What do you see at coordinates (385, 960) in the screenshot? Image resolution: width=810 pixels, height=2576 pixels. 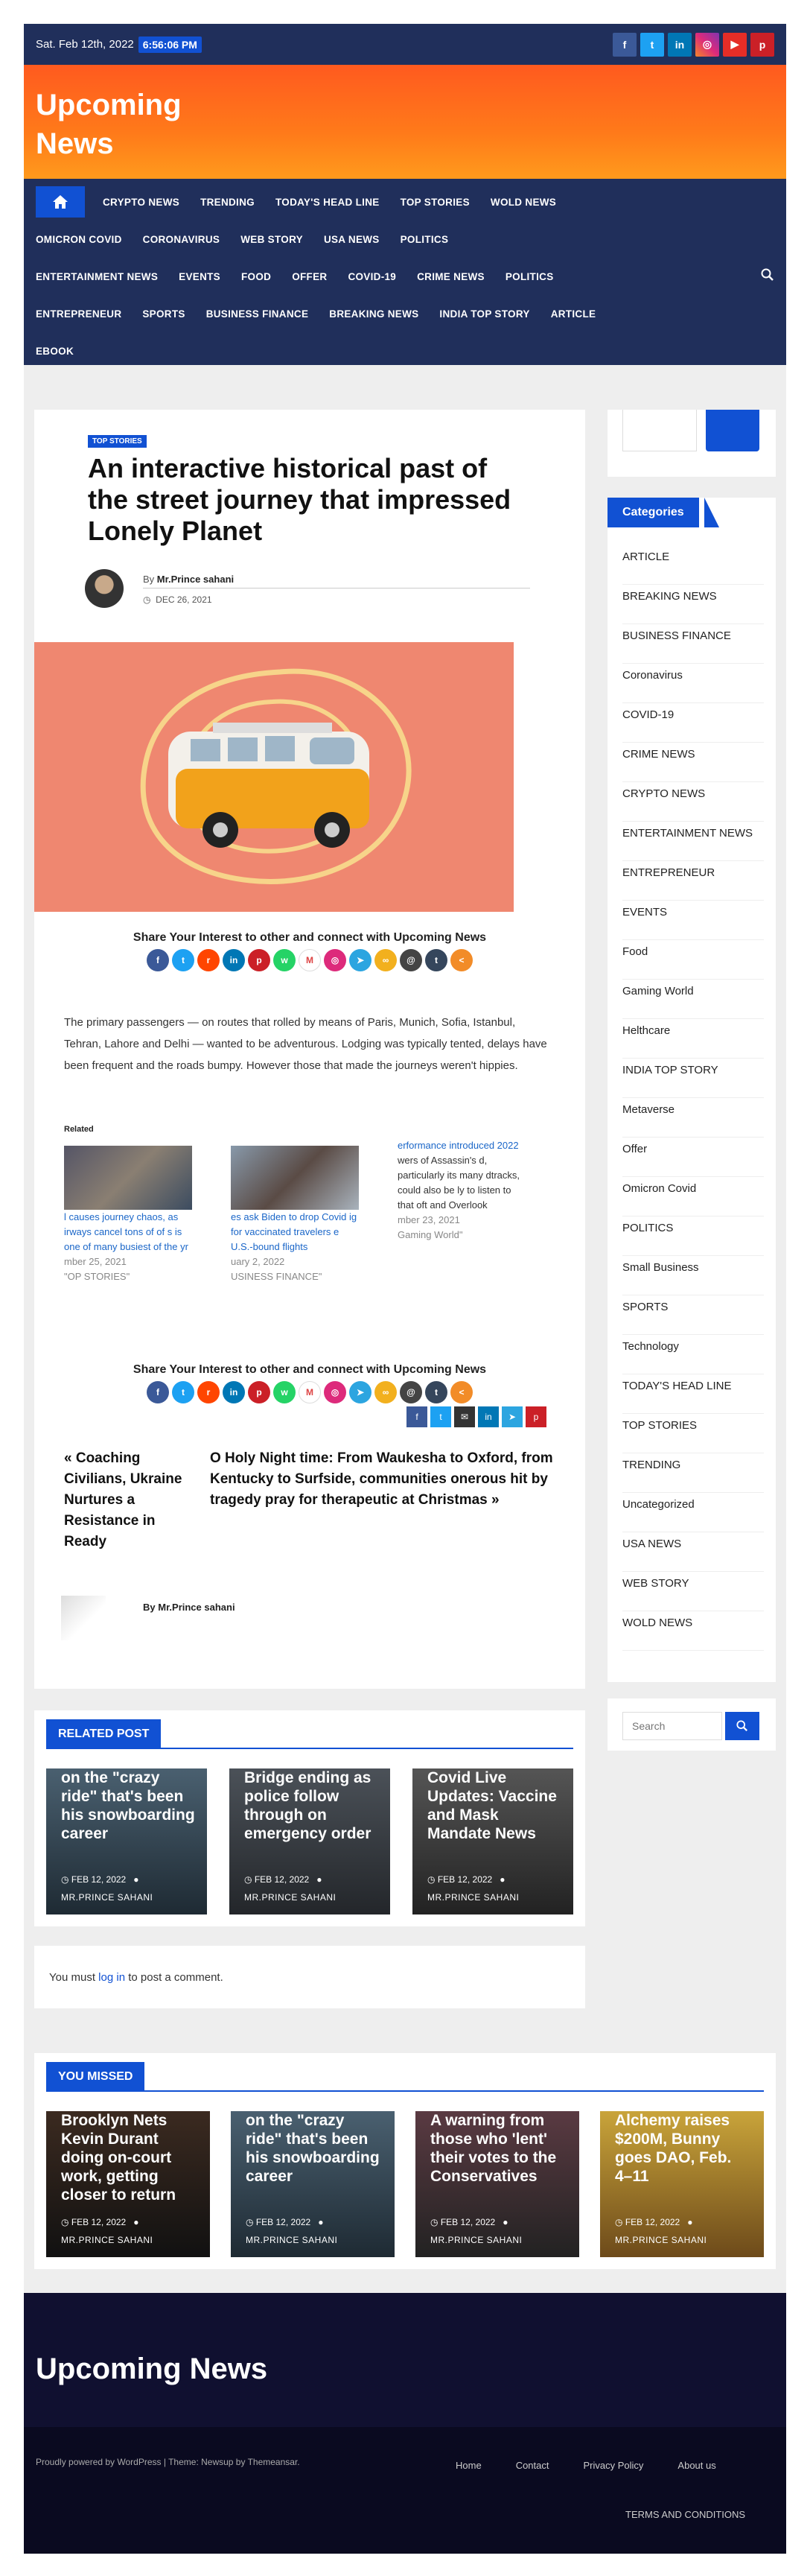 I see `link-icon: ∞` at bounding box center [385, 960].